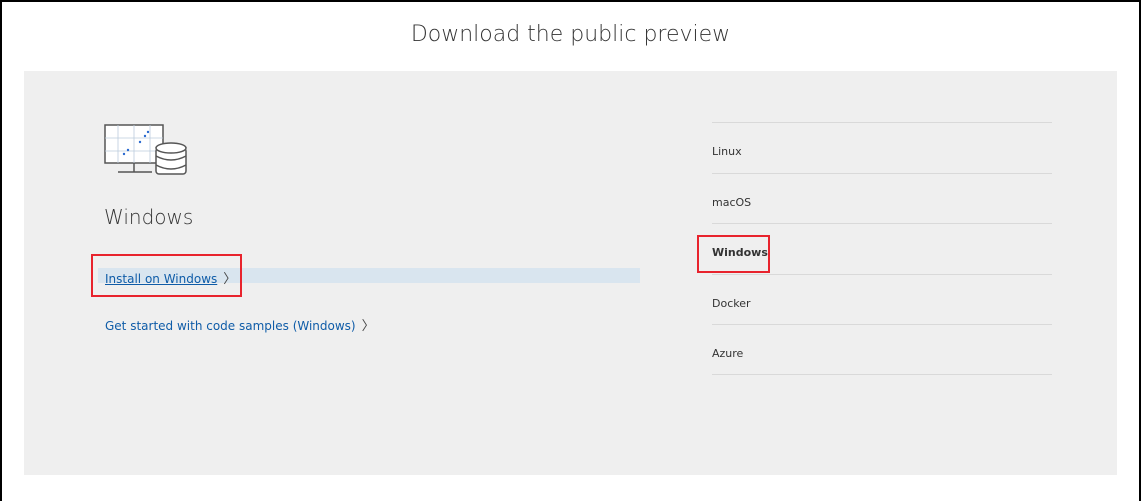 The height and width of the screenshot is (501, 1141). What do you see at coordinates (882, 147) in the screenshot?
I see `os-menu-item-linux: Linux` at bounding box center [882, 147].